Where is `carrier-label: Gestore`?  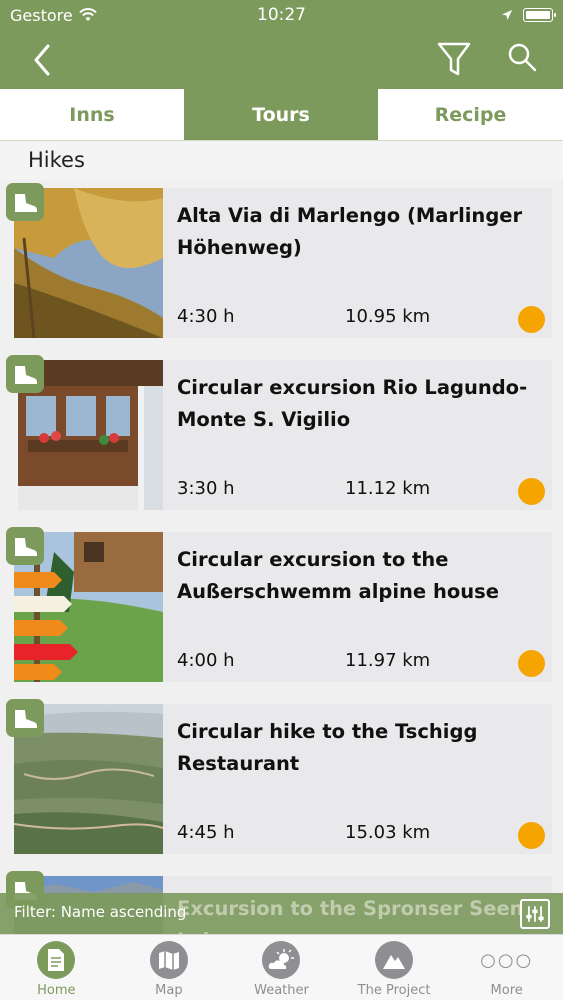
carrier-label: Gestore is located at coordinates (41, 15).